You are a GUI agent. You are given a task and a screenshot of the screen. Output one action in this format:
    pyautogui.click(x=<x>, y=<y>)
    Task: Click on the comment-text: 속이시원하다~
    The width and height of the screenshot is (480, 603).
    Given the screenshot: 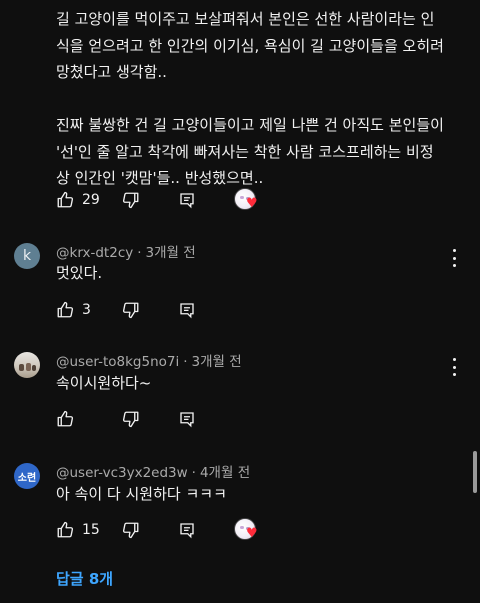 What is the action you would take?
    pyautogui.click(x=104, y=383)
    